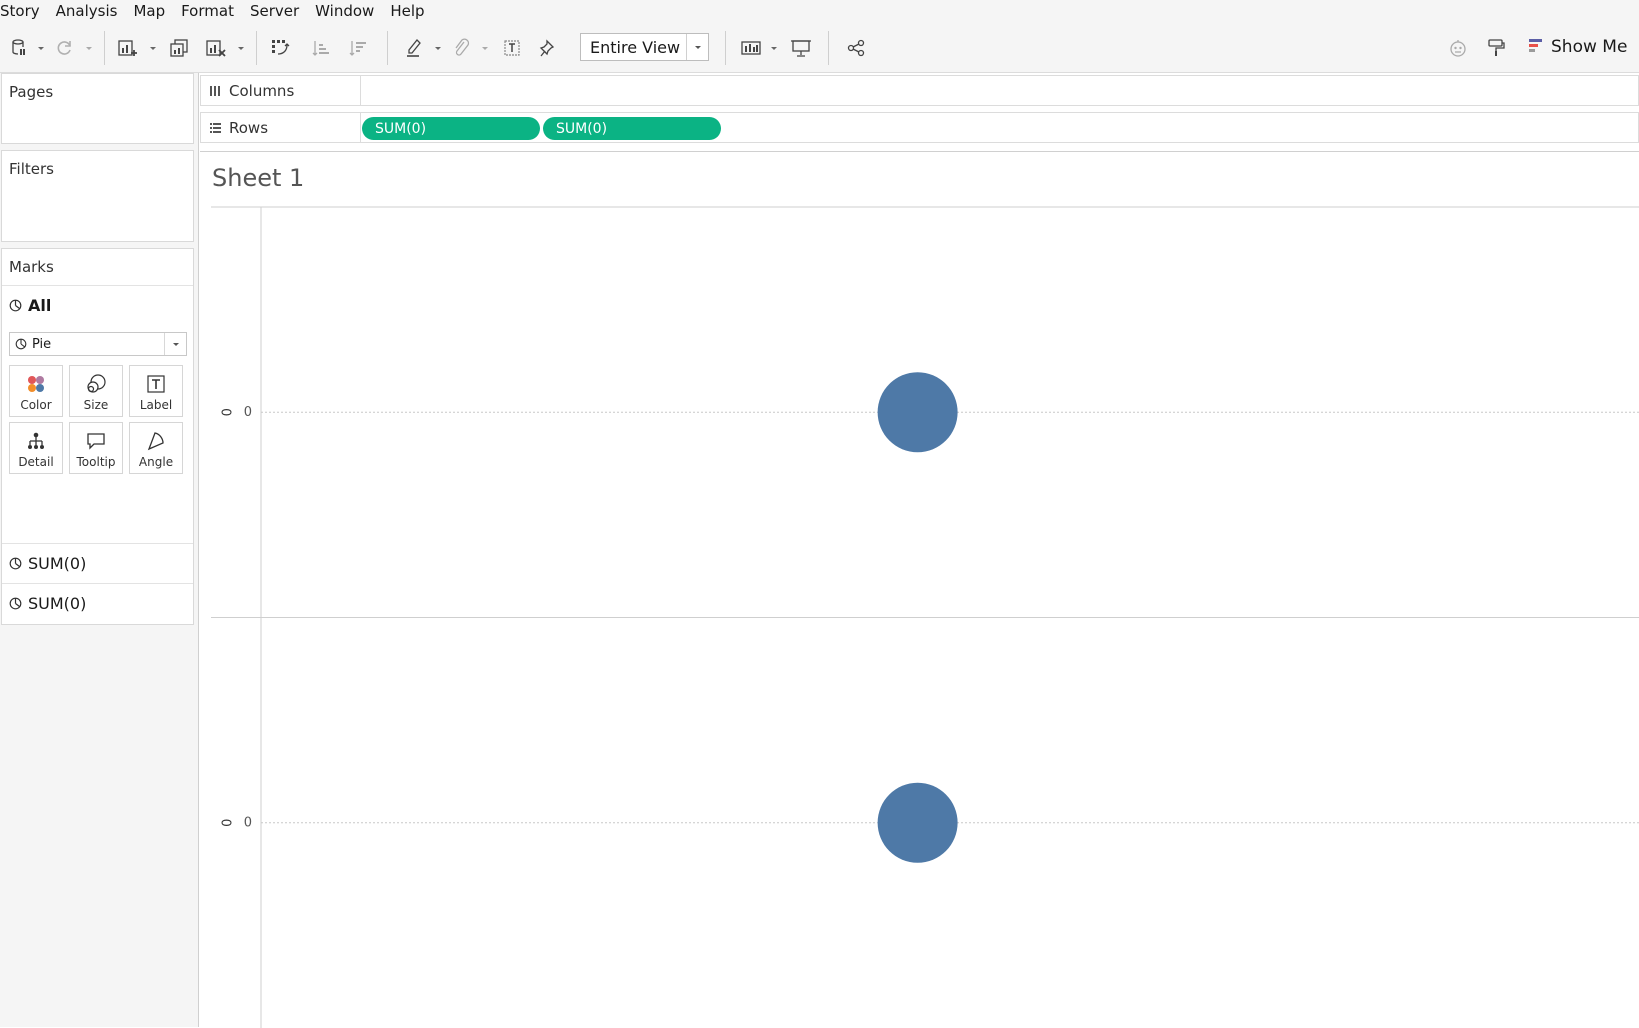  I want to click on tooltip-mark-button: Tooltip, so click(96, 448).